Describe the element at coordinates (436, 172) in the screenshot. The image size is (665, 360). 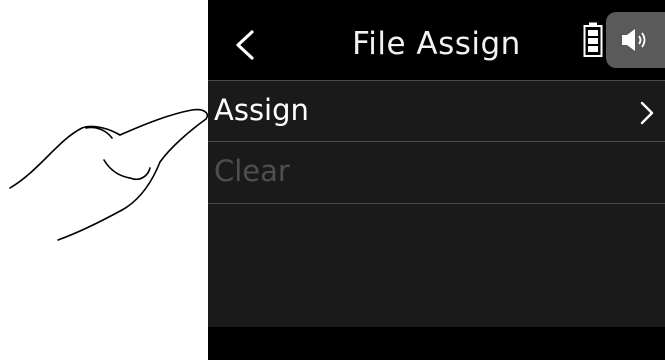
I see `menu-item-clear: Clear` at that location.